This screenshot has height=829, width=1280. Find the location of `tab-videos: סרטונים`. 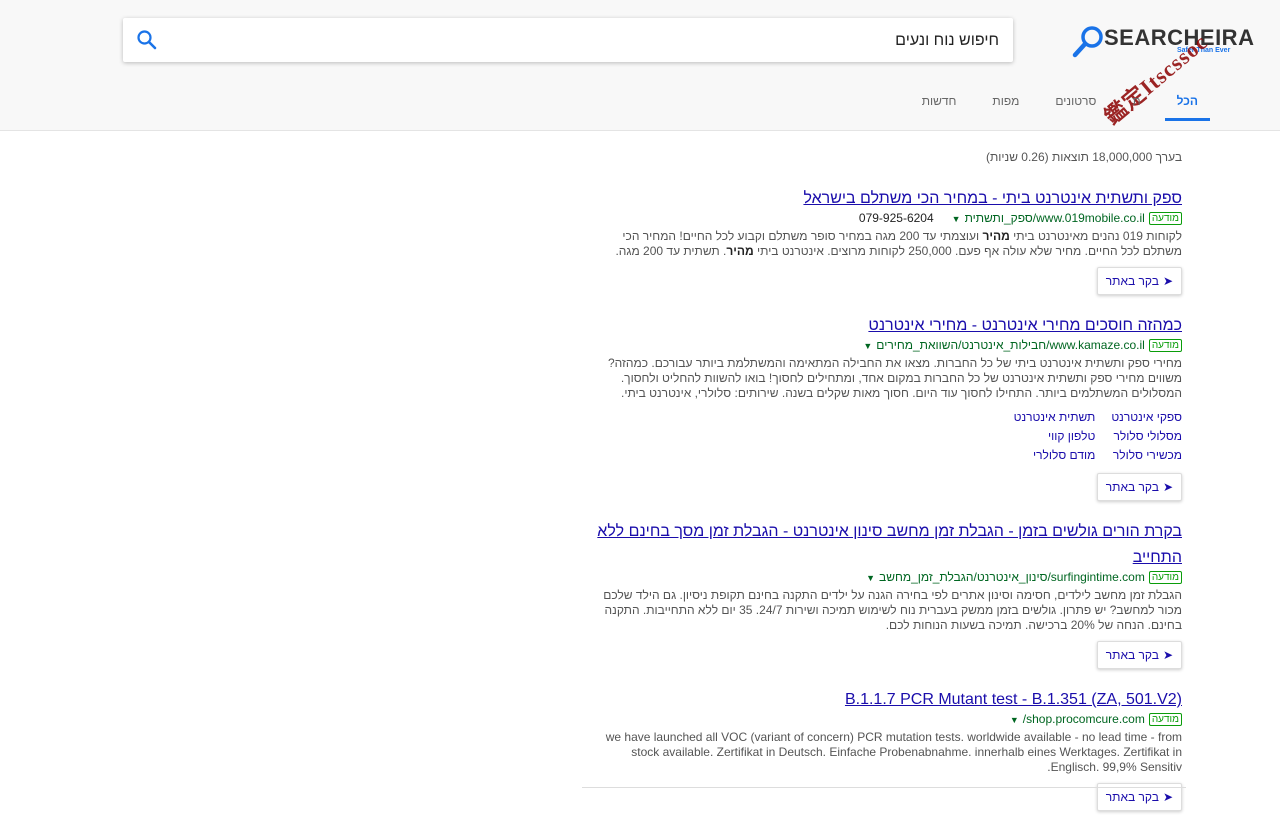

tab-videos: סרטונים is located at coordinates (1075, 101).